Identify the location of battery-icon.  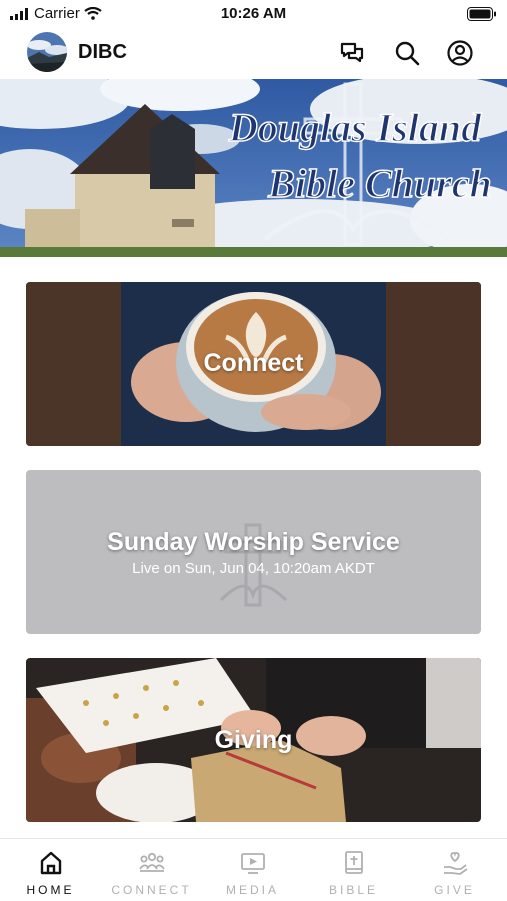
(481, 14).